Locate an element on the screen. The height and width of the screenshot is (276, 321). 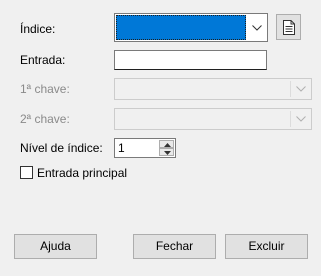
index-label: Índice: is located at coordinates (38, 29).